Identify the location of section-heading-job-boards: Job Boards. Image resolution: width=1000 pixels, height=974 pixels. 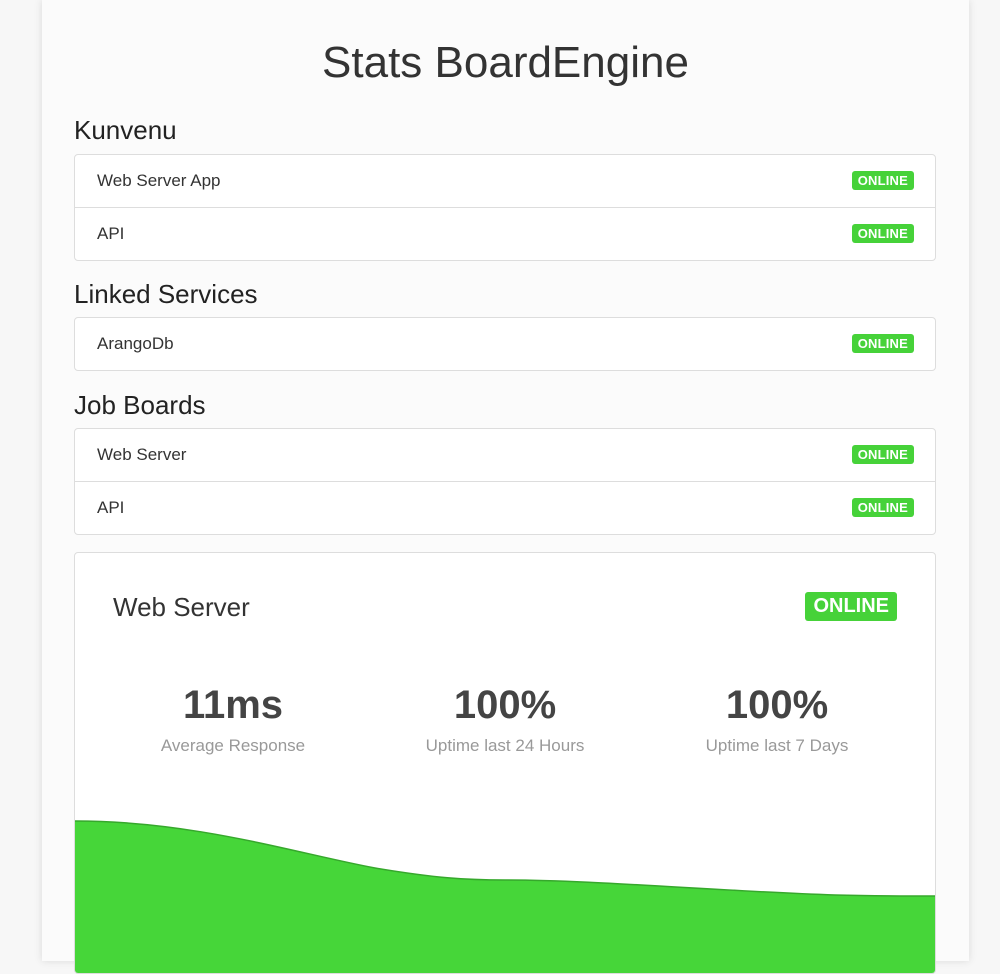
(140, 405).